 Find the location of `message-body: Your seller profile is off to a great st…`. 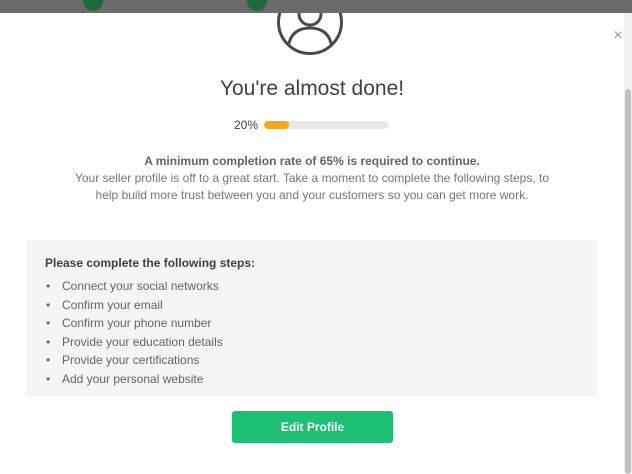

message-body: Your seller profile is off to a great st… is located at coordinates (312, 186).